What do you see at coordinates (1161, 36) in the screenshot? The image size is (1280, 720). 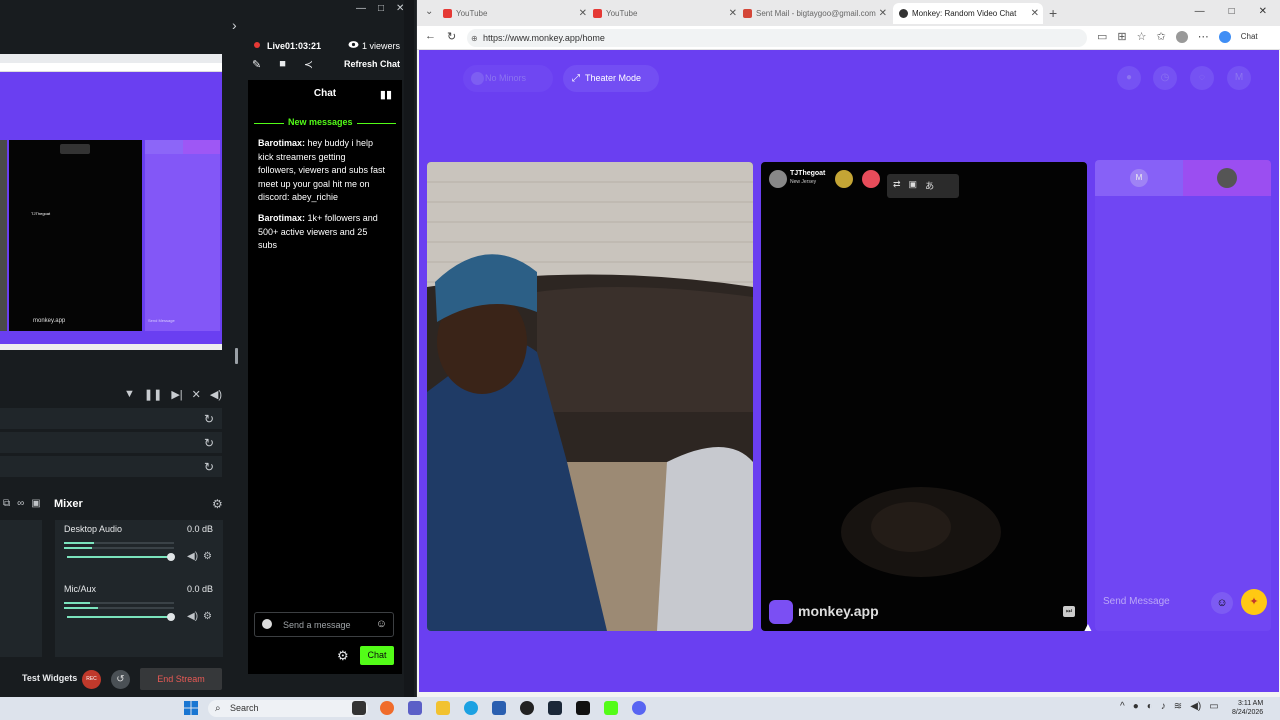 I see `favorites-icon: ✩` at bounding box center [1161, 36].